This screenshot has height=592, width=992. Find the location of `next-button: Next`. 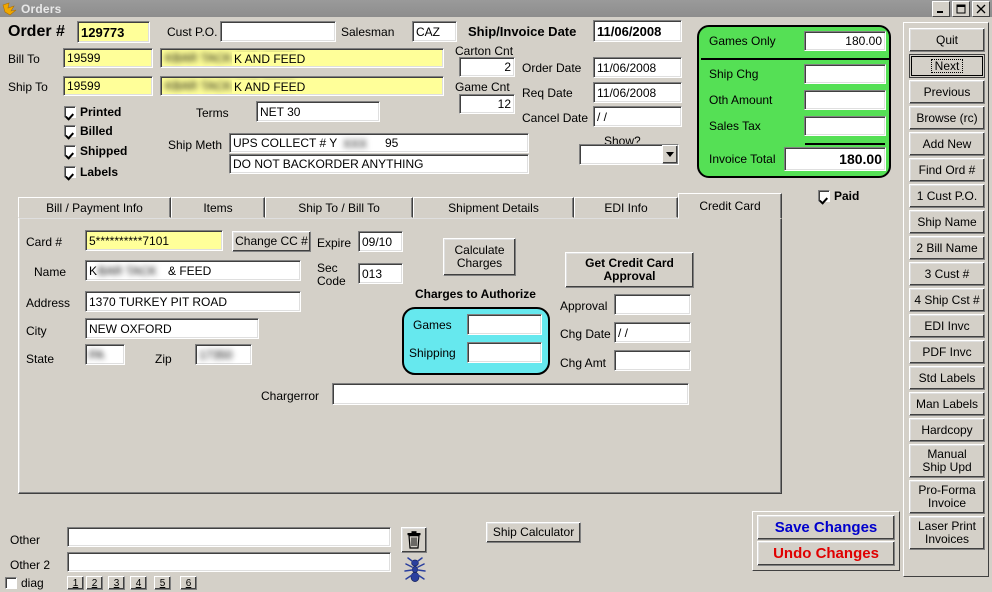

next-button: Next is located at coordinates (947, 66).